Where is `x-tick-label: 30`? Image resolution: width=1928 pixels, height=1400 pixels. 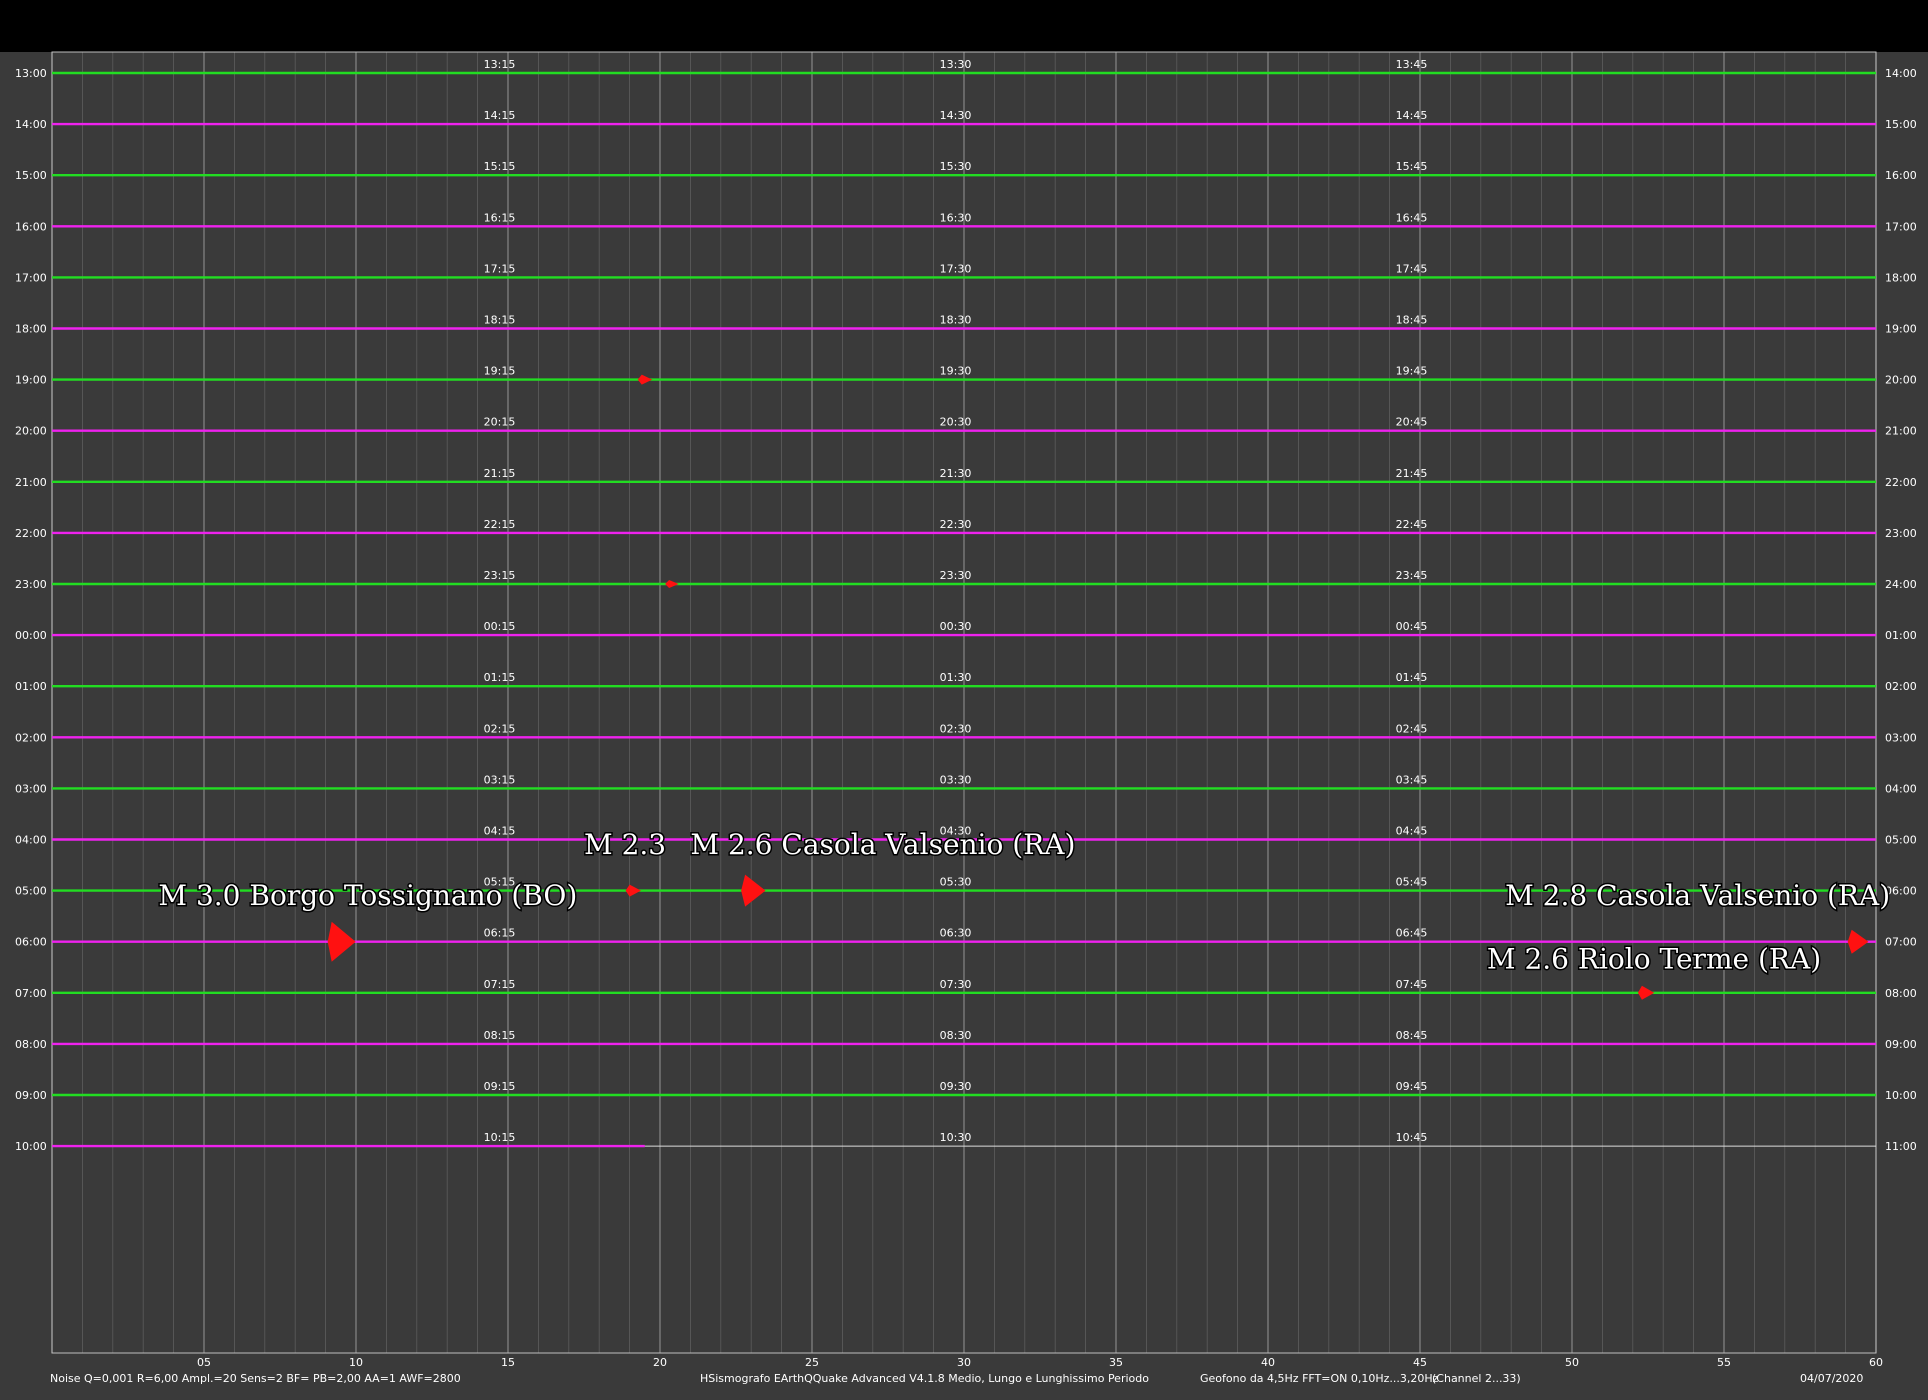 x-tick-label: 30 is located at coordinates (964, 1362).